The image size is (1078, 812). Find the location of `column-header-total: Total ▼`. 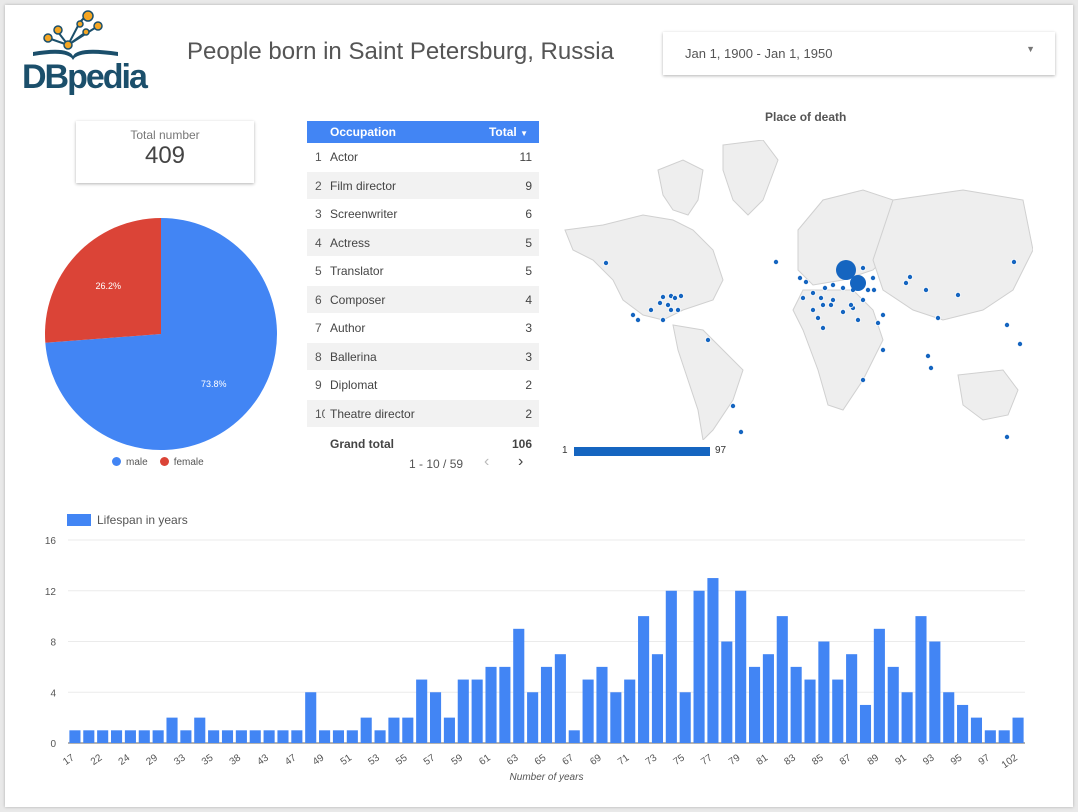

column-header-total: Total ▼ is located at coordinates (508, 132).